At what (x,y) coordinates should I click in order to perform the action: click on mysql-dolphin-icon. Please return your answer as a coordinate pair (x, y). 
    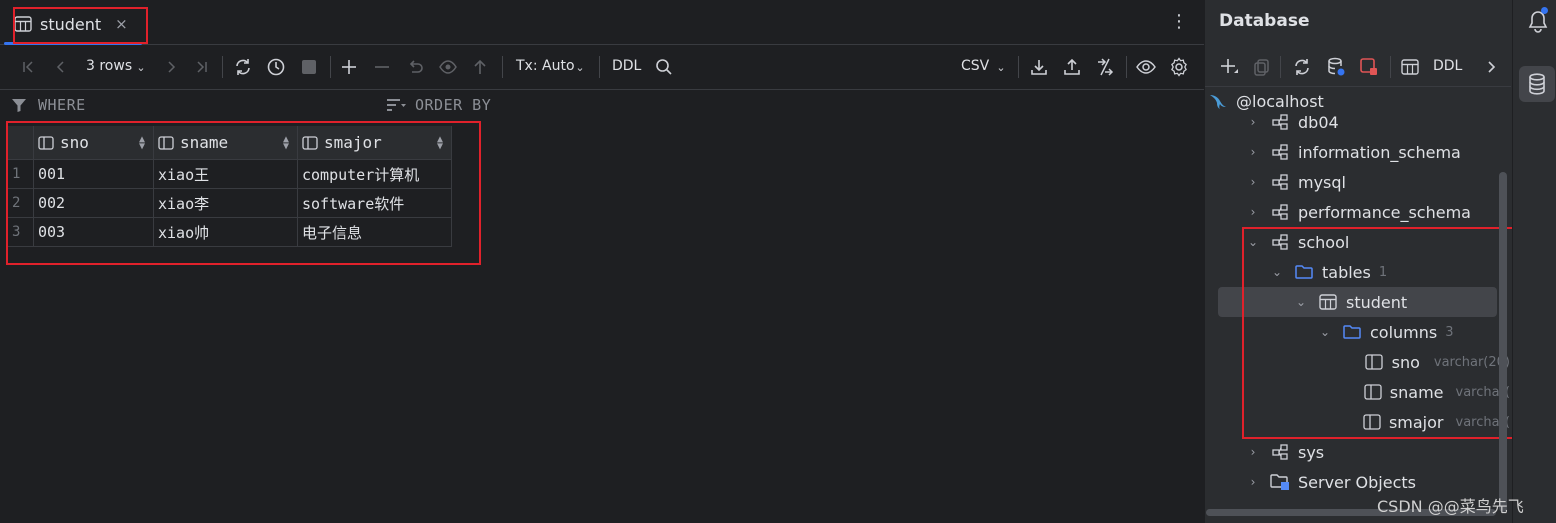
    Looking at the image, I should click on (1218, 101).